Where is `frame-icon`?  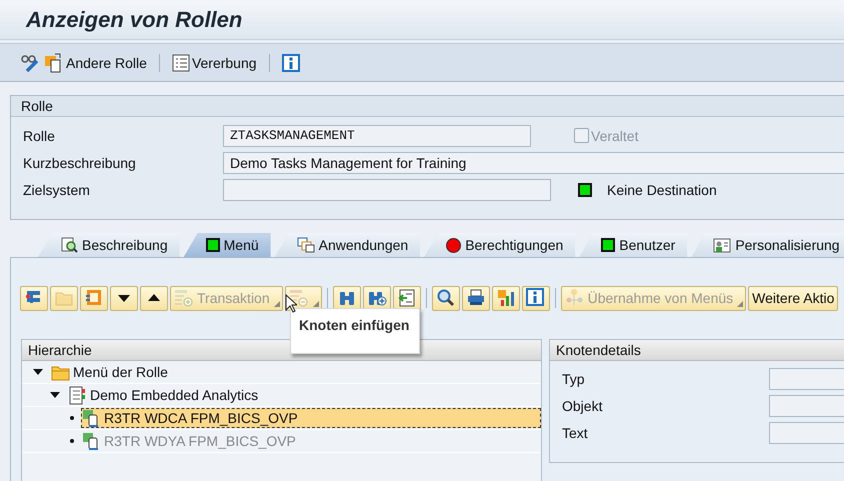
frame-icon is located at coordinates (94, 298).